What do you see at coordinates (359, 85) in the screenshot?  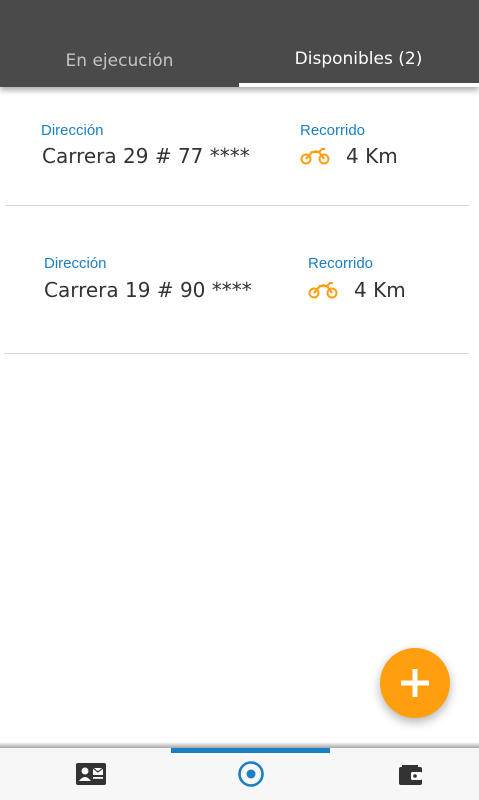 I see `active-tab-indicator` at bounding box center [359, 85].